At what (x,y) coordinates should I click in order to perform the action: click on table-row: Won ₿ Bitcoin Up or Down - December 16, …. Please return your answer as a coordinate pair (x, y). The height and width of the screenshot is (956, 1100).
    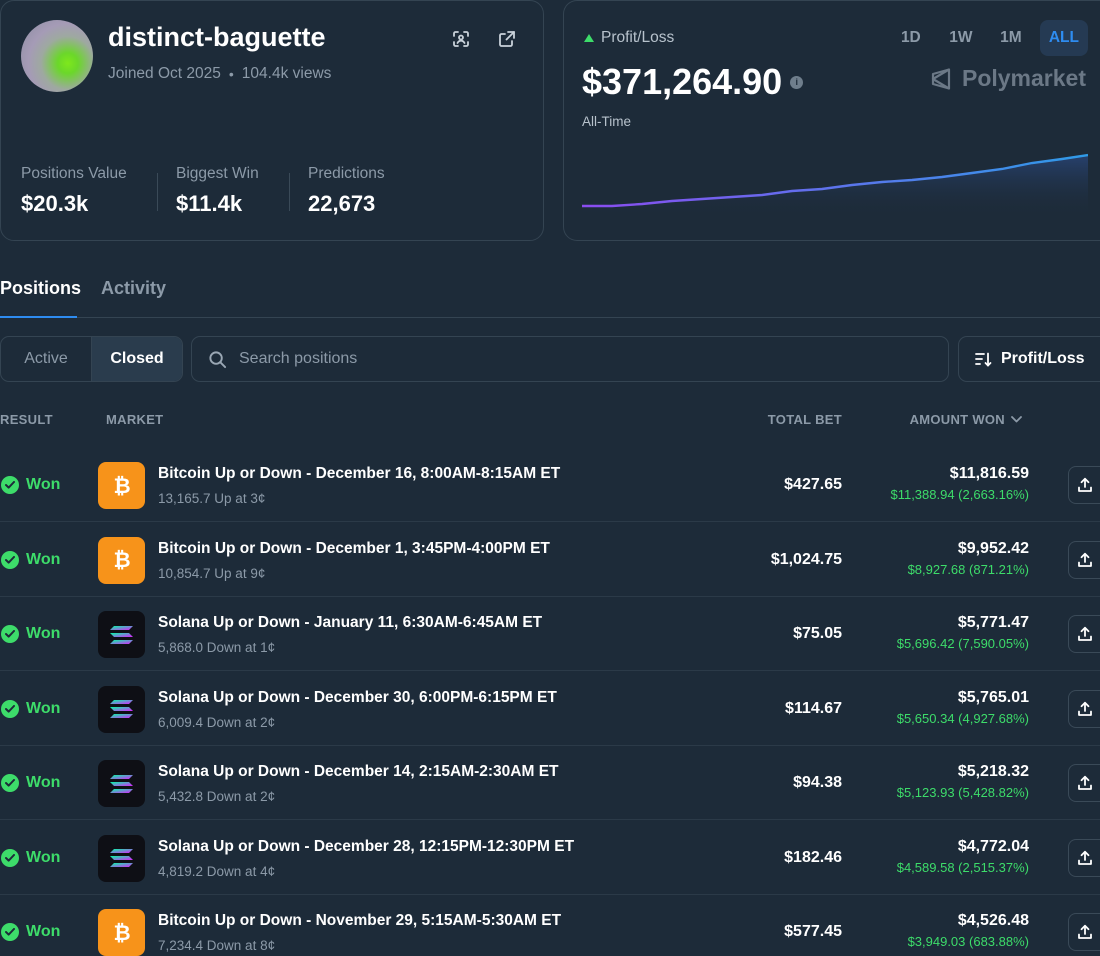
    Looking at the image, I should click on (550, 485).